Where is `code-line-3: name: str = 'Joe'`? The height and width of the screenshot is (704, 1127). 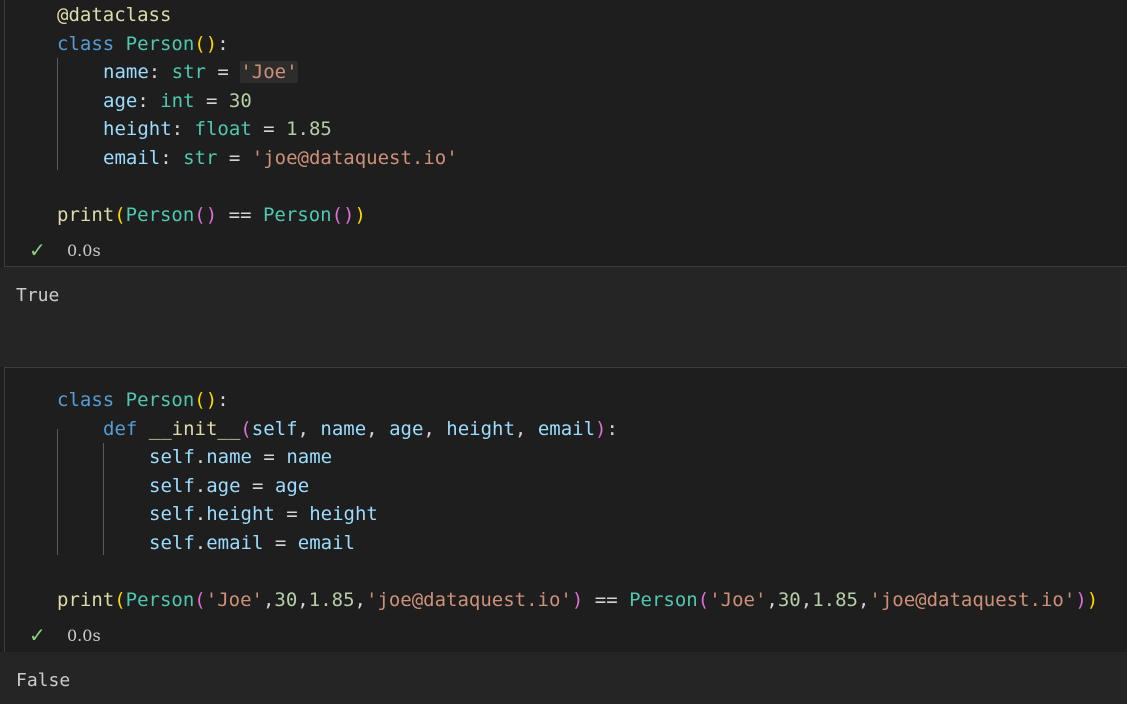
code-line-3: name: str = 'Joe' is located at coordinates (200, 72).